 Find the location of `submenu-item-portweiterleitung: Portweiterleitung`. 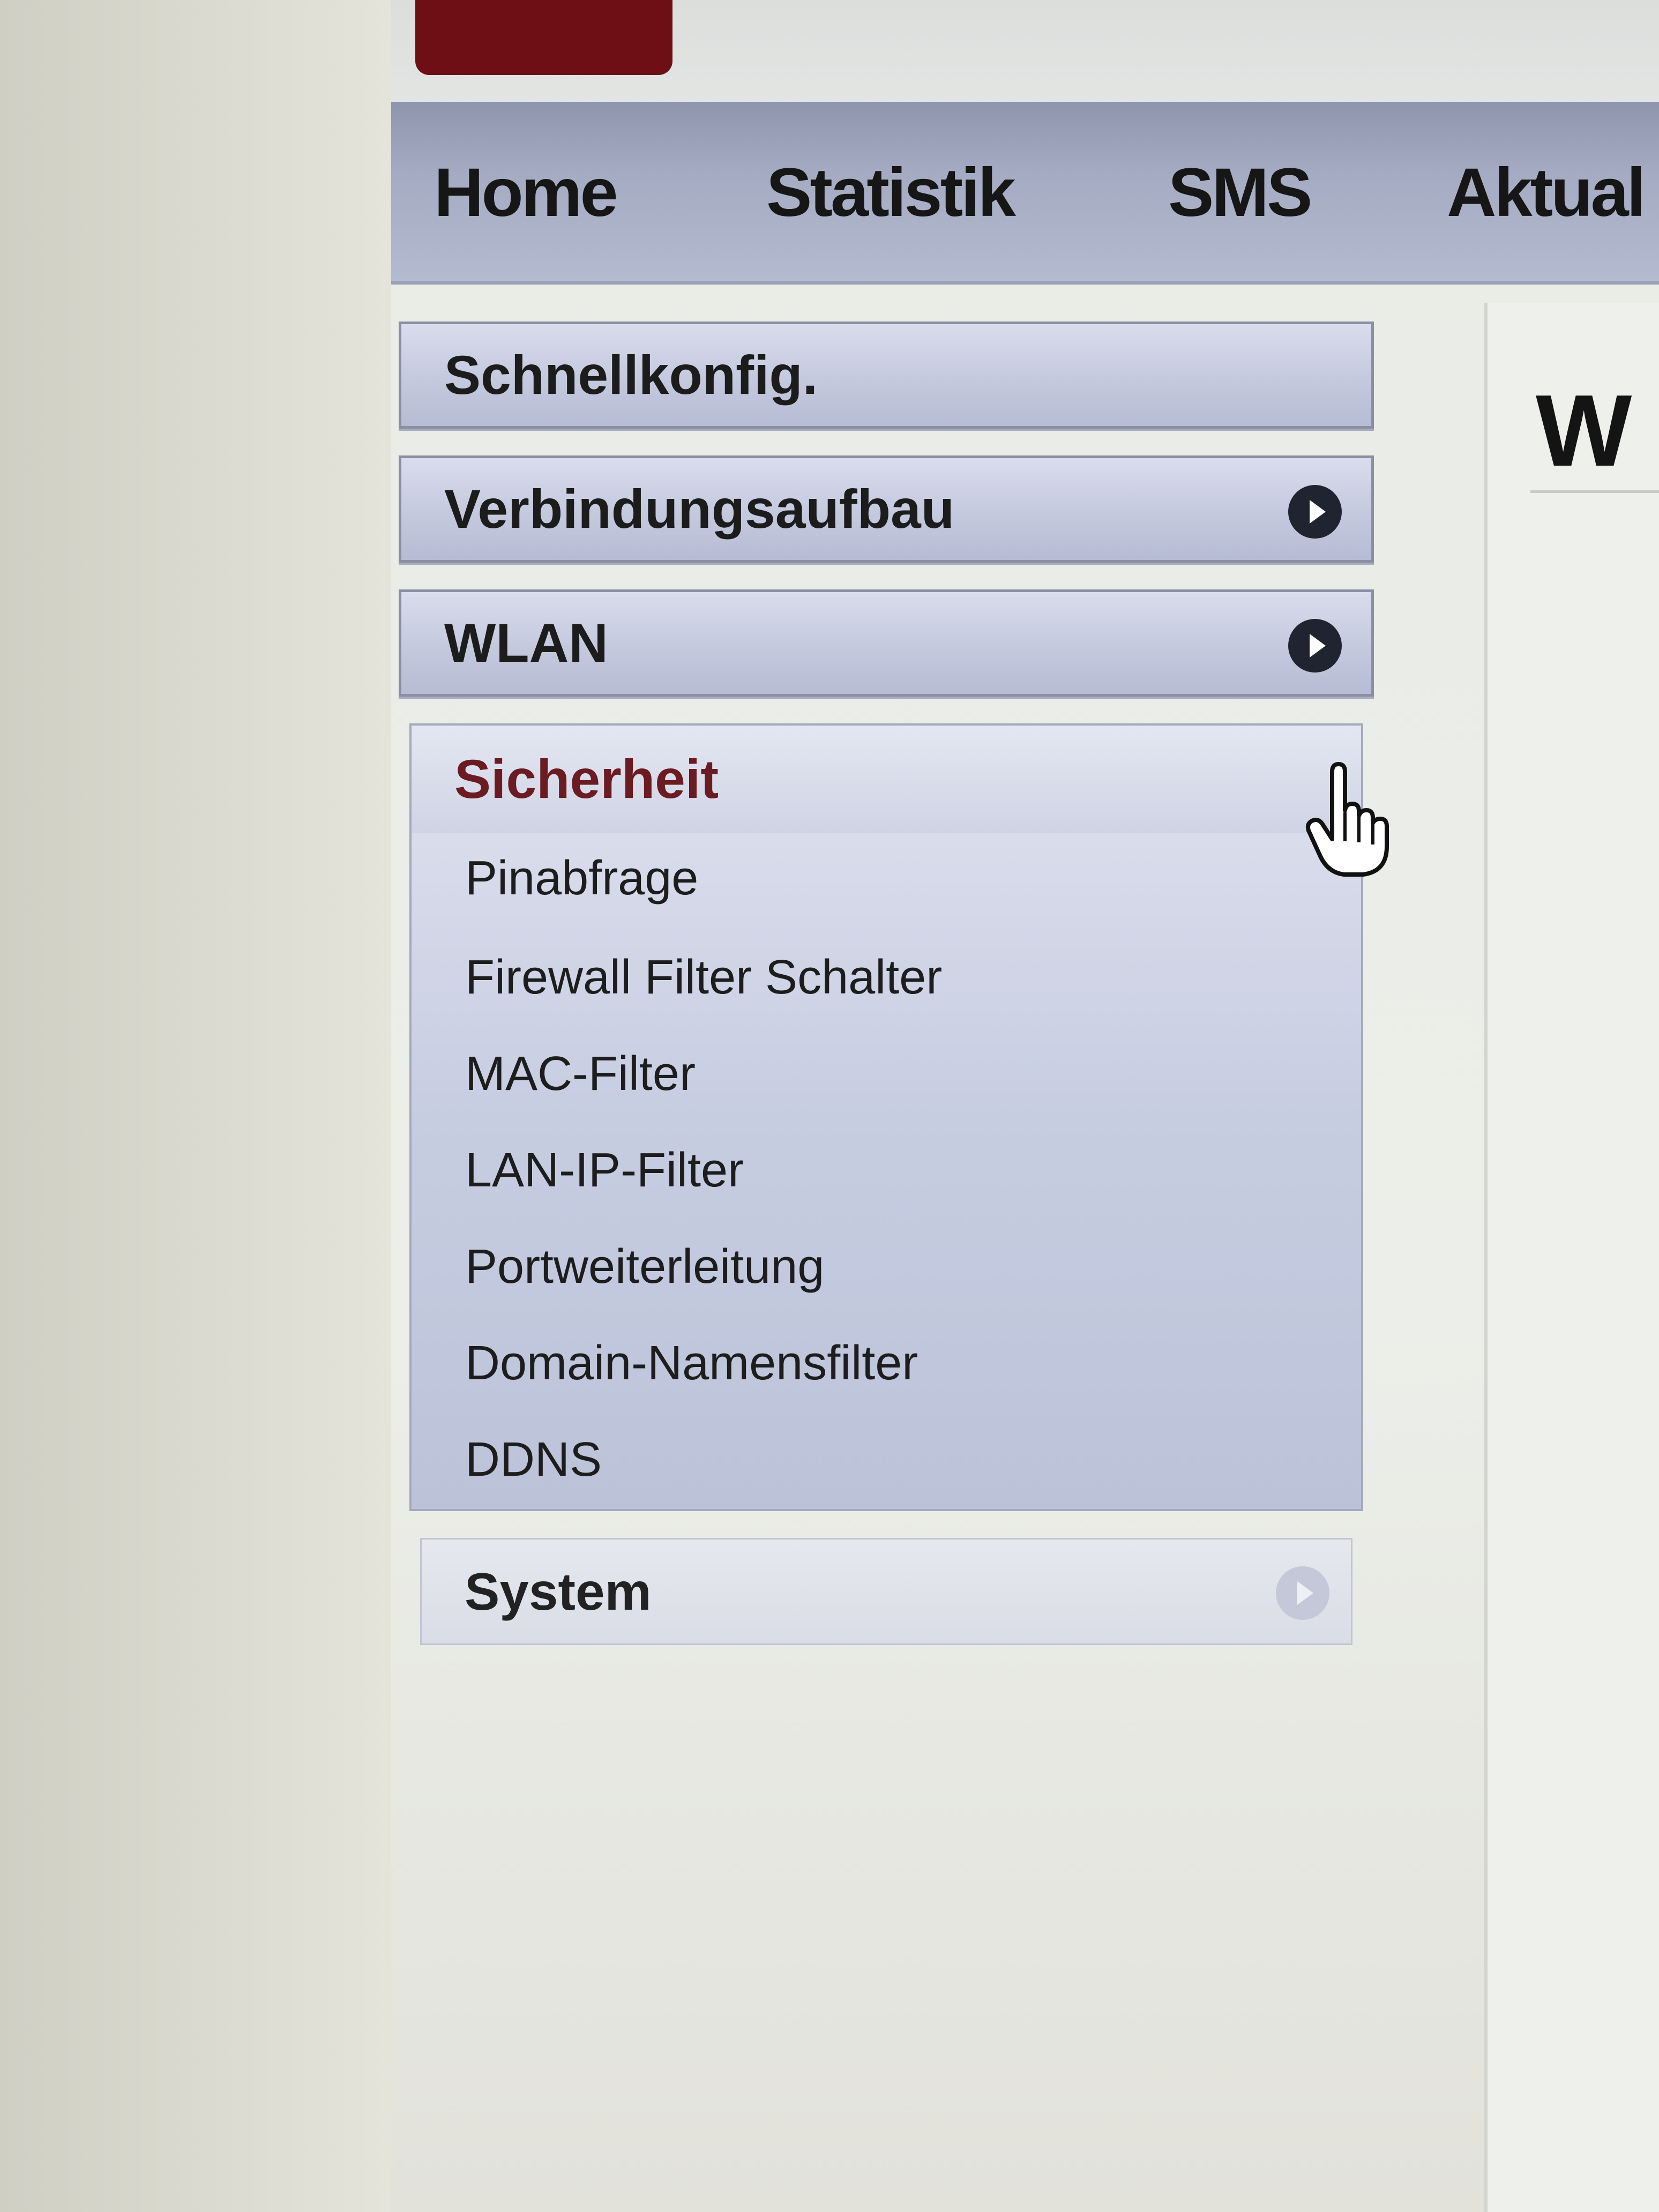

submenu-item-portweiterleitung: Portweiterleitung is located at coordinates (644, 1266).